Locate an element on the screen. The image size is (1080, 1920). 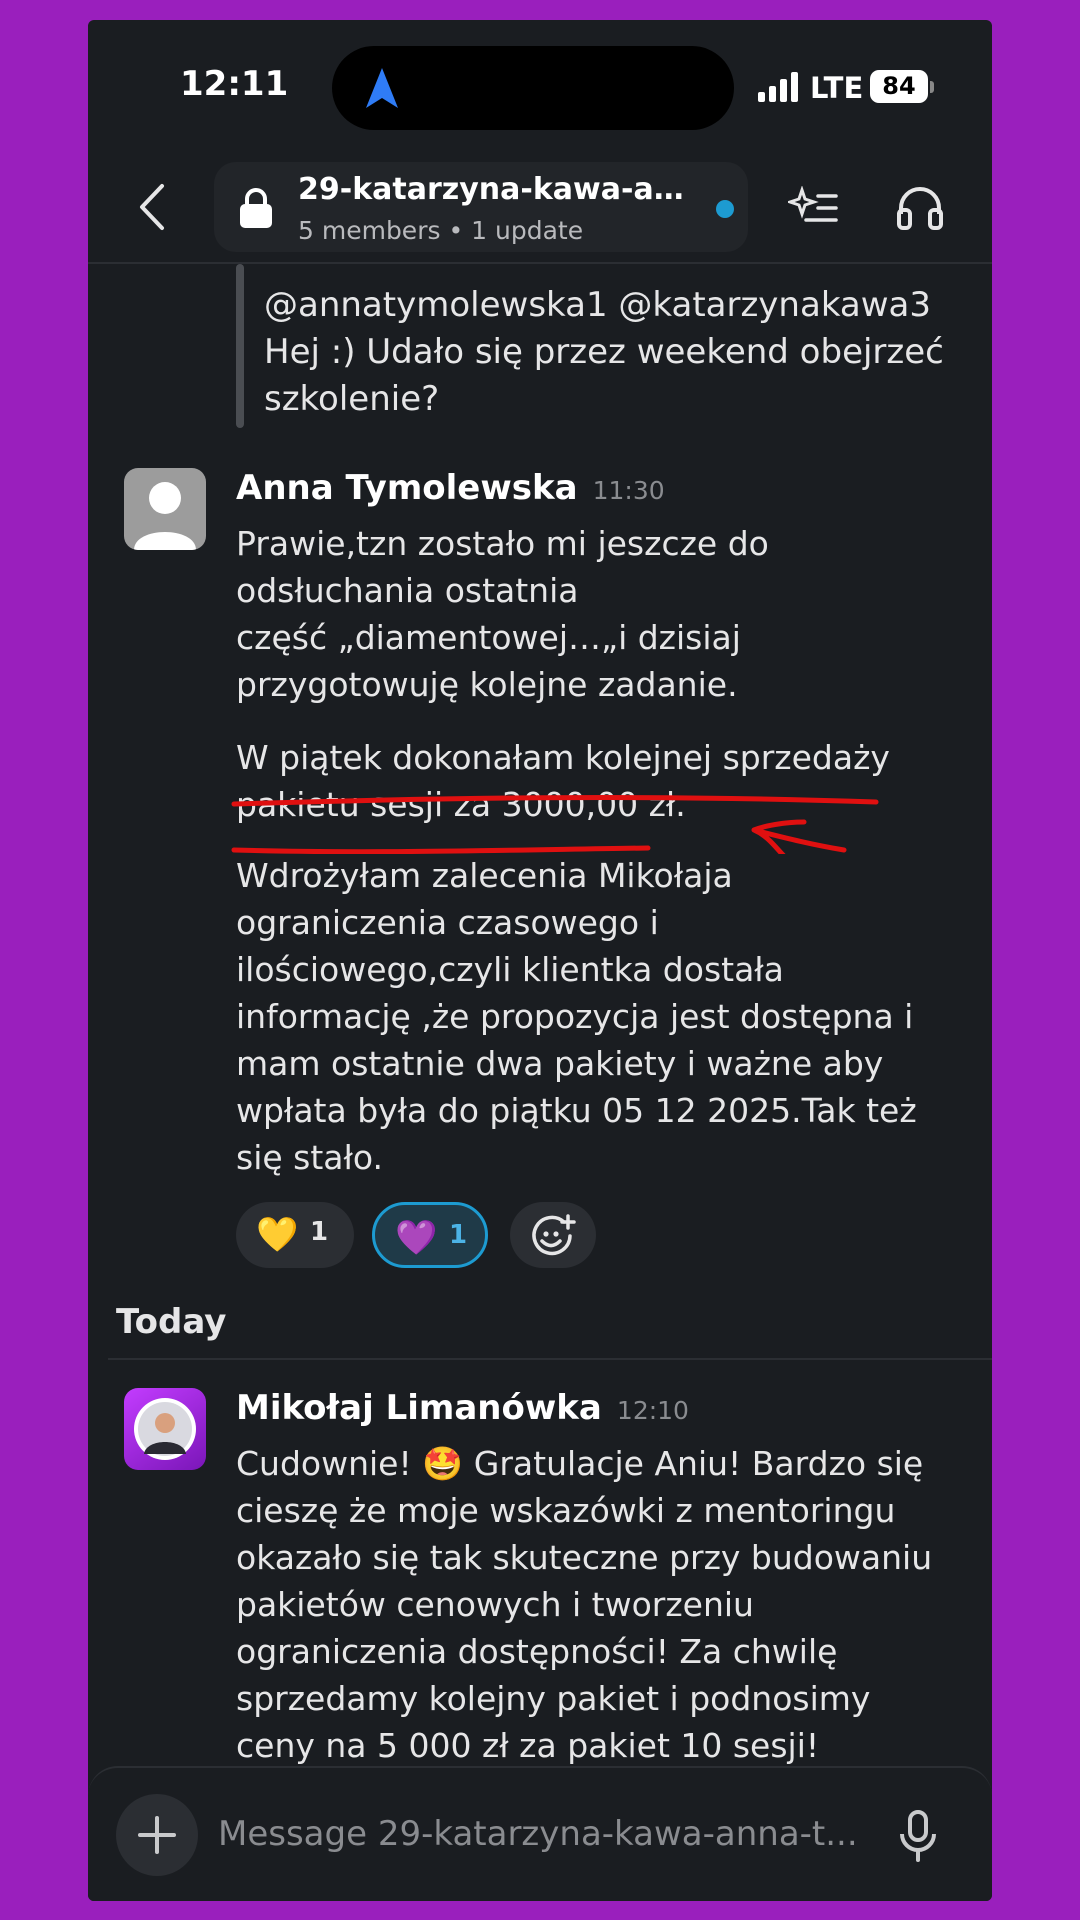
network-label: LTE is located at coordinates (837, 88).